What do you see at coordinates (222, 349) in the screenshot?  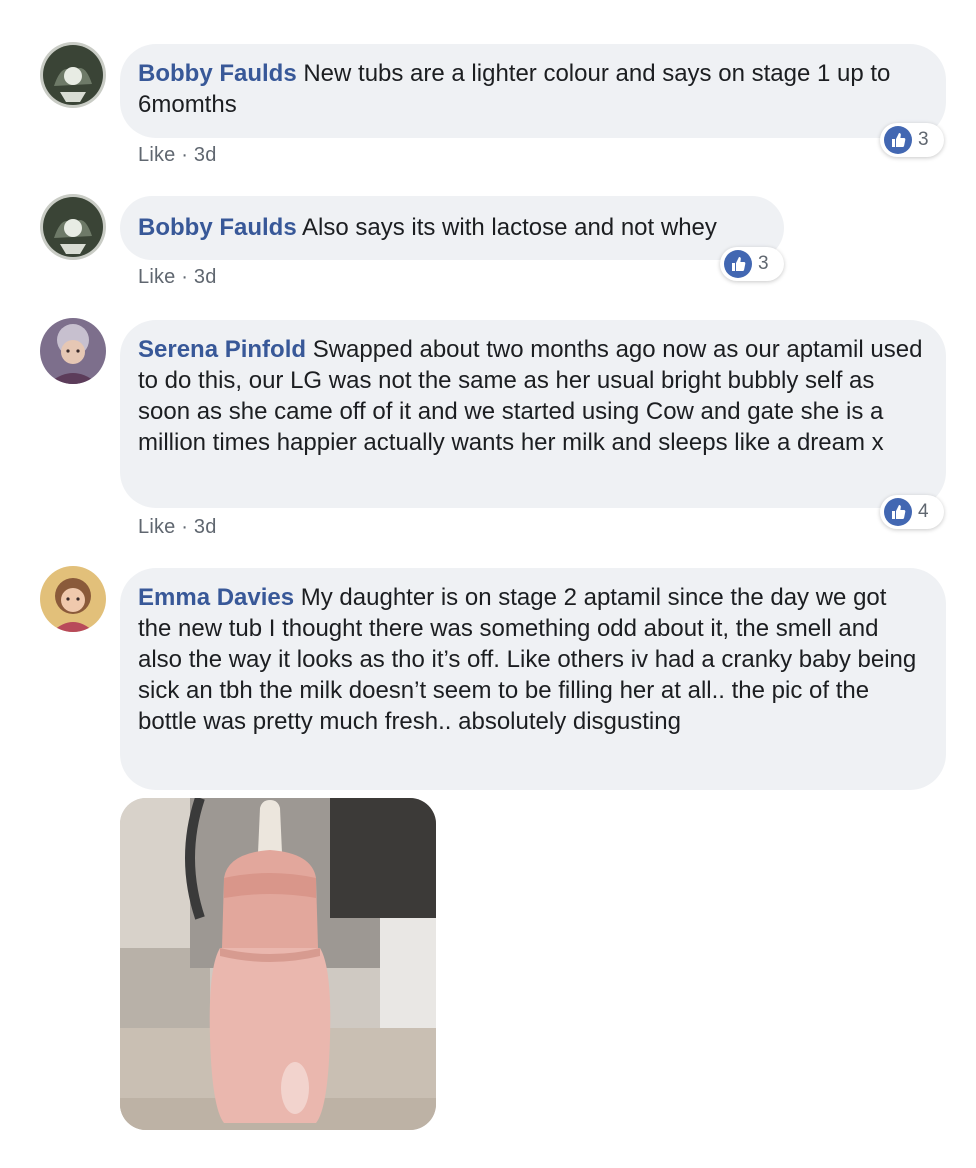 I see `author-name: Serena Pinfold` at bounding box center [222, 349].